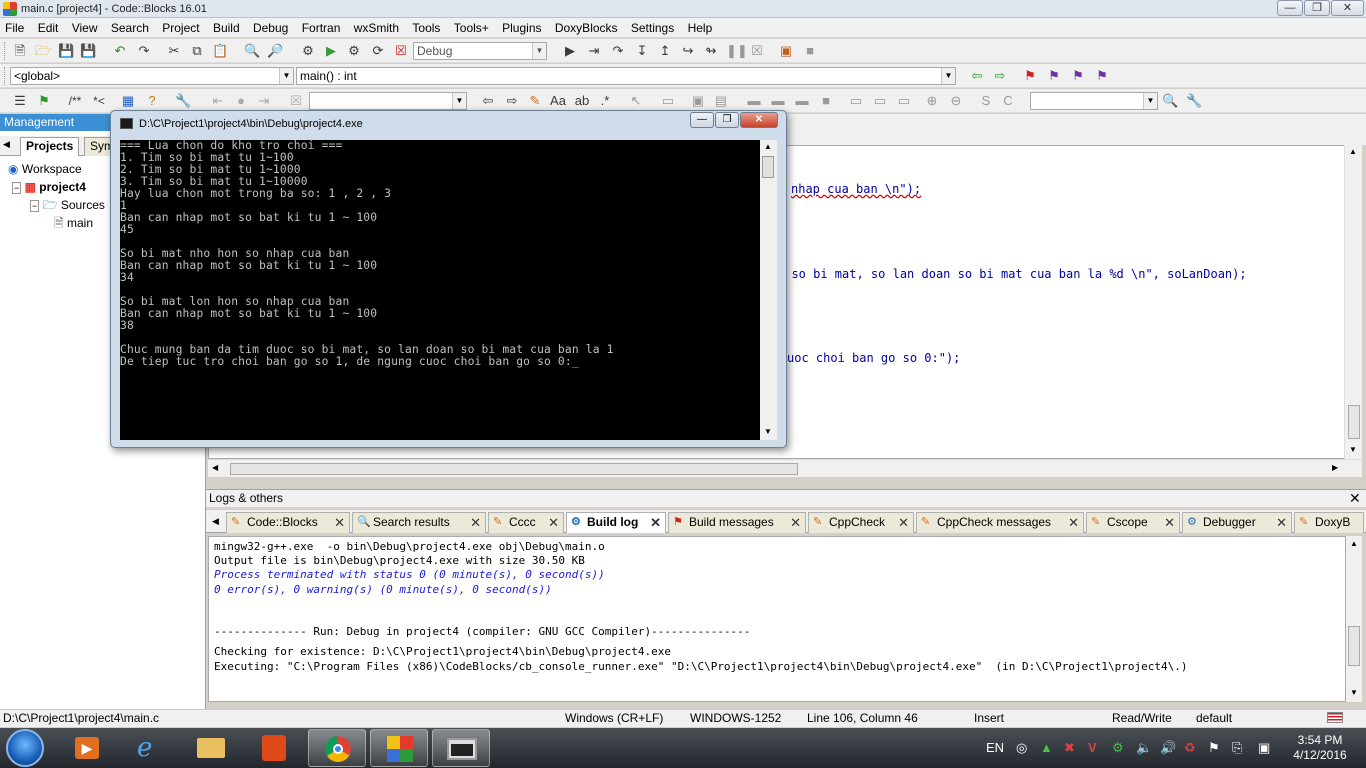 The image size is (1366, 768). I want to click on menu-settings: Settings, so click(652, 27).